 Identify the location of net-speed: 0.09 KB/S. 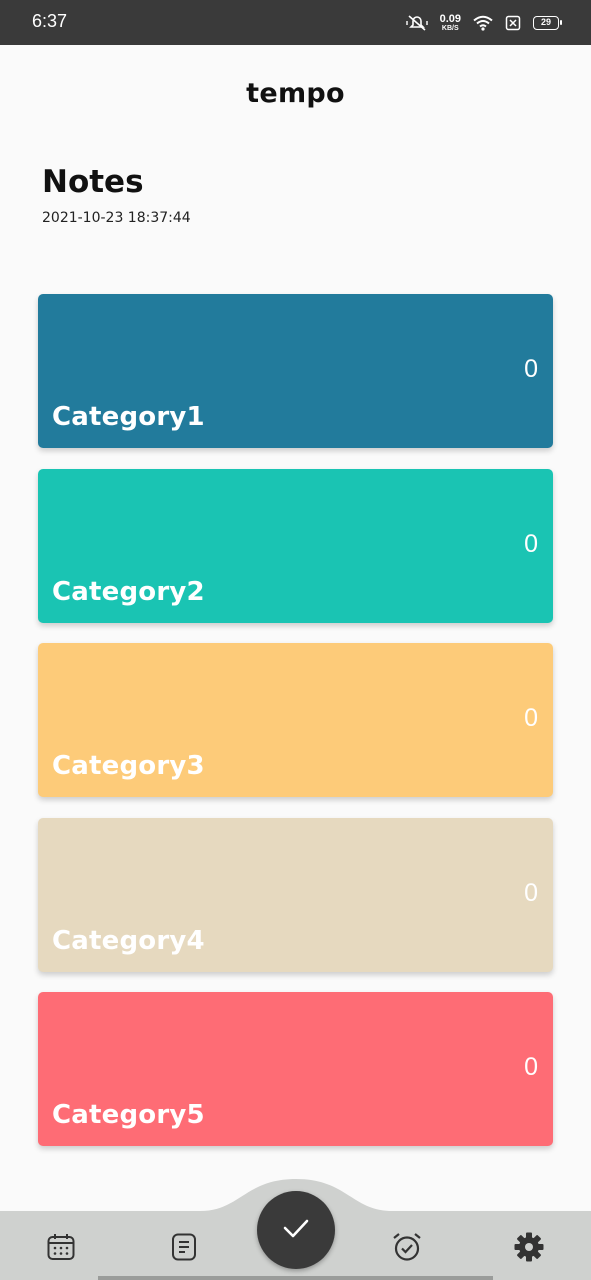
(450, 23).